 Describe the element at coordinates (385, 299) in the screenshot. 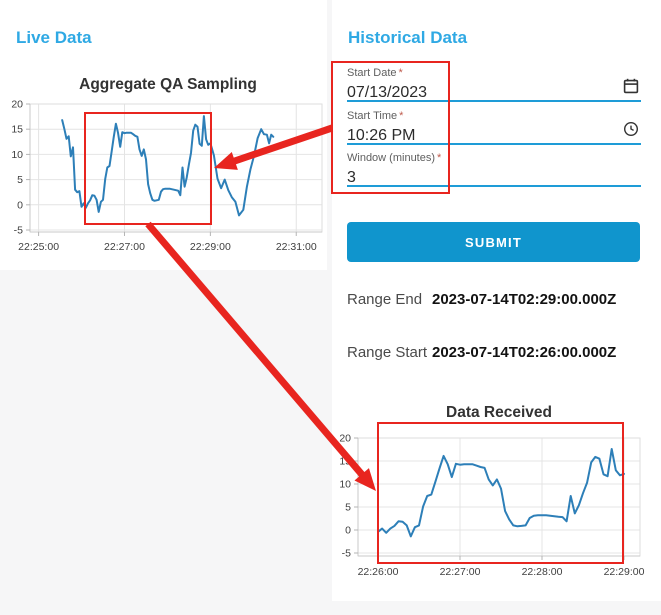

I see `result-label: Range End` at that location.